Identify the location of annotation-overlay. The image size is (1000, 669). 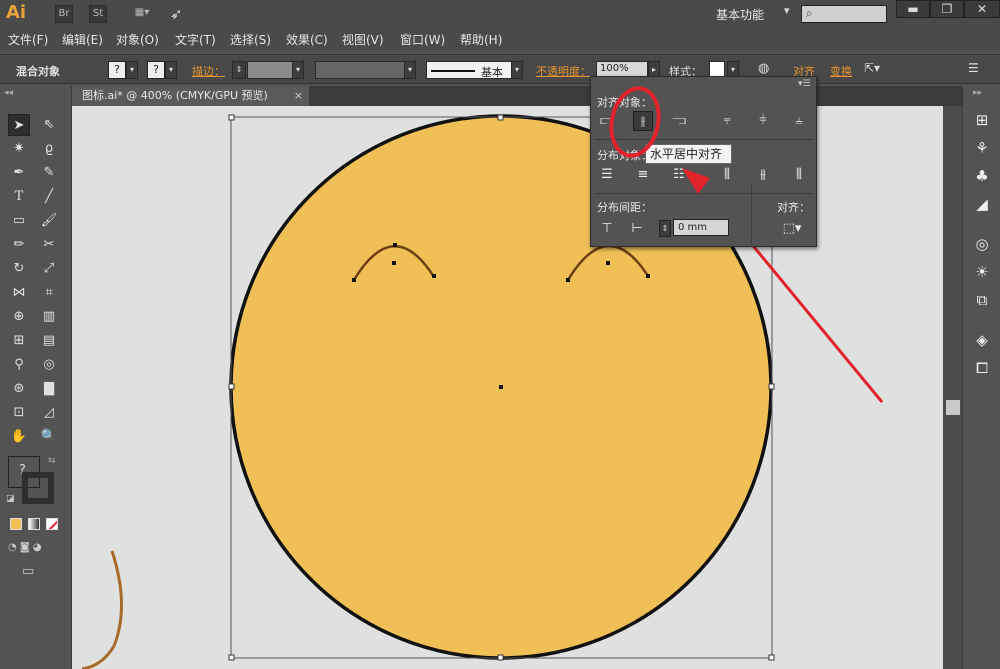
(659, 140).